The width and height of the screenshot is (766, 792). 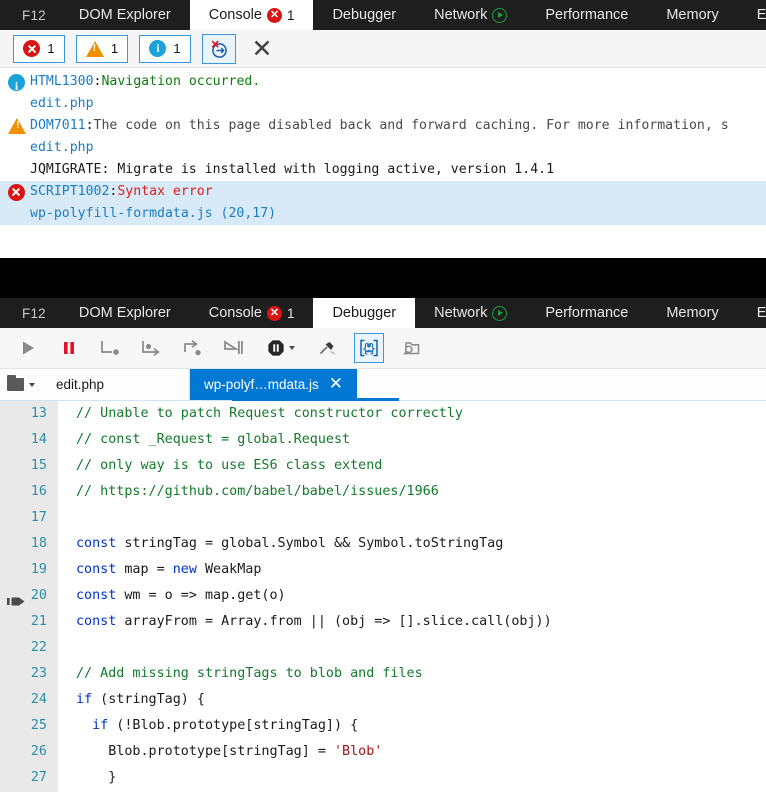 I want to click on line-number: 16, so click(x=38, y=491).